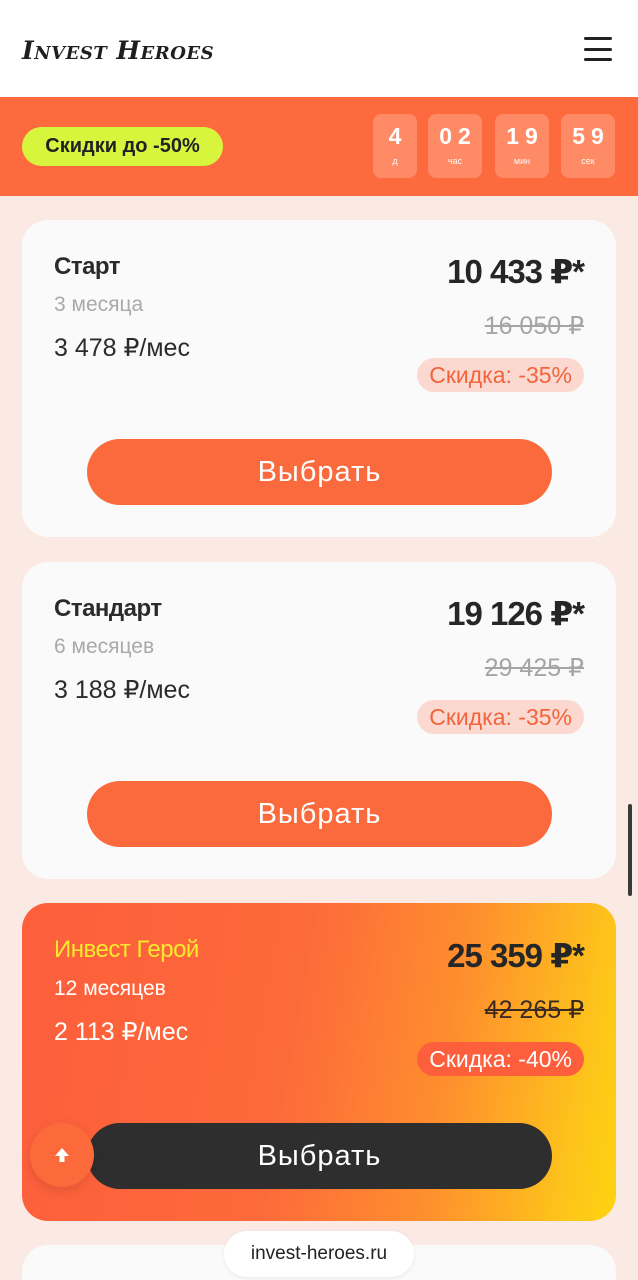  What do you see at coordinates (395, 161) in the screenshot?
I see `timer-days-unit: д` at bounding box center [395, 161].